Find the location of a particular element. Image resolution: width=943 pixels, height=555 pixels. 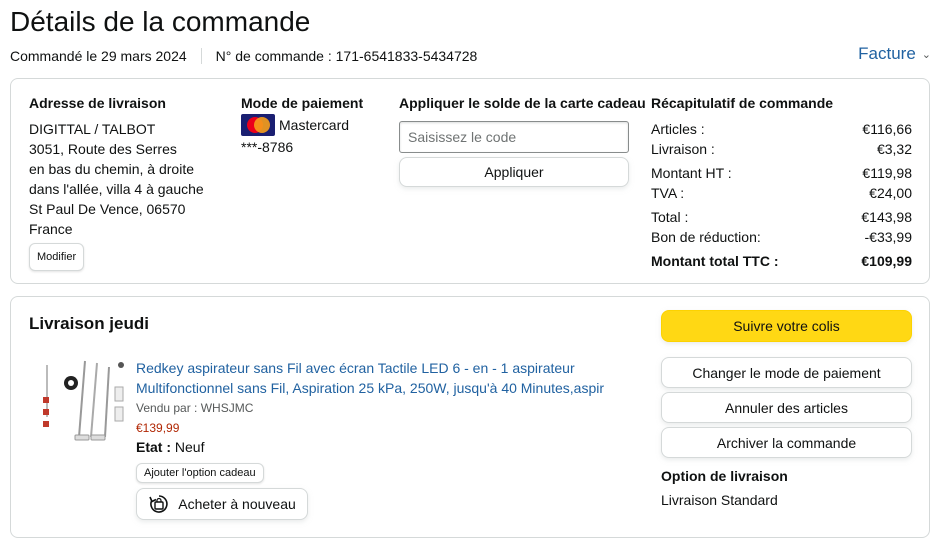

delivery-option-value: Livraison Standard is located at coordinates (719, 500).